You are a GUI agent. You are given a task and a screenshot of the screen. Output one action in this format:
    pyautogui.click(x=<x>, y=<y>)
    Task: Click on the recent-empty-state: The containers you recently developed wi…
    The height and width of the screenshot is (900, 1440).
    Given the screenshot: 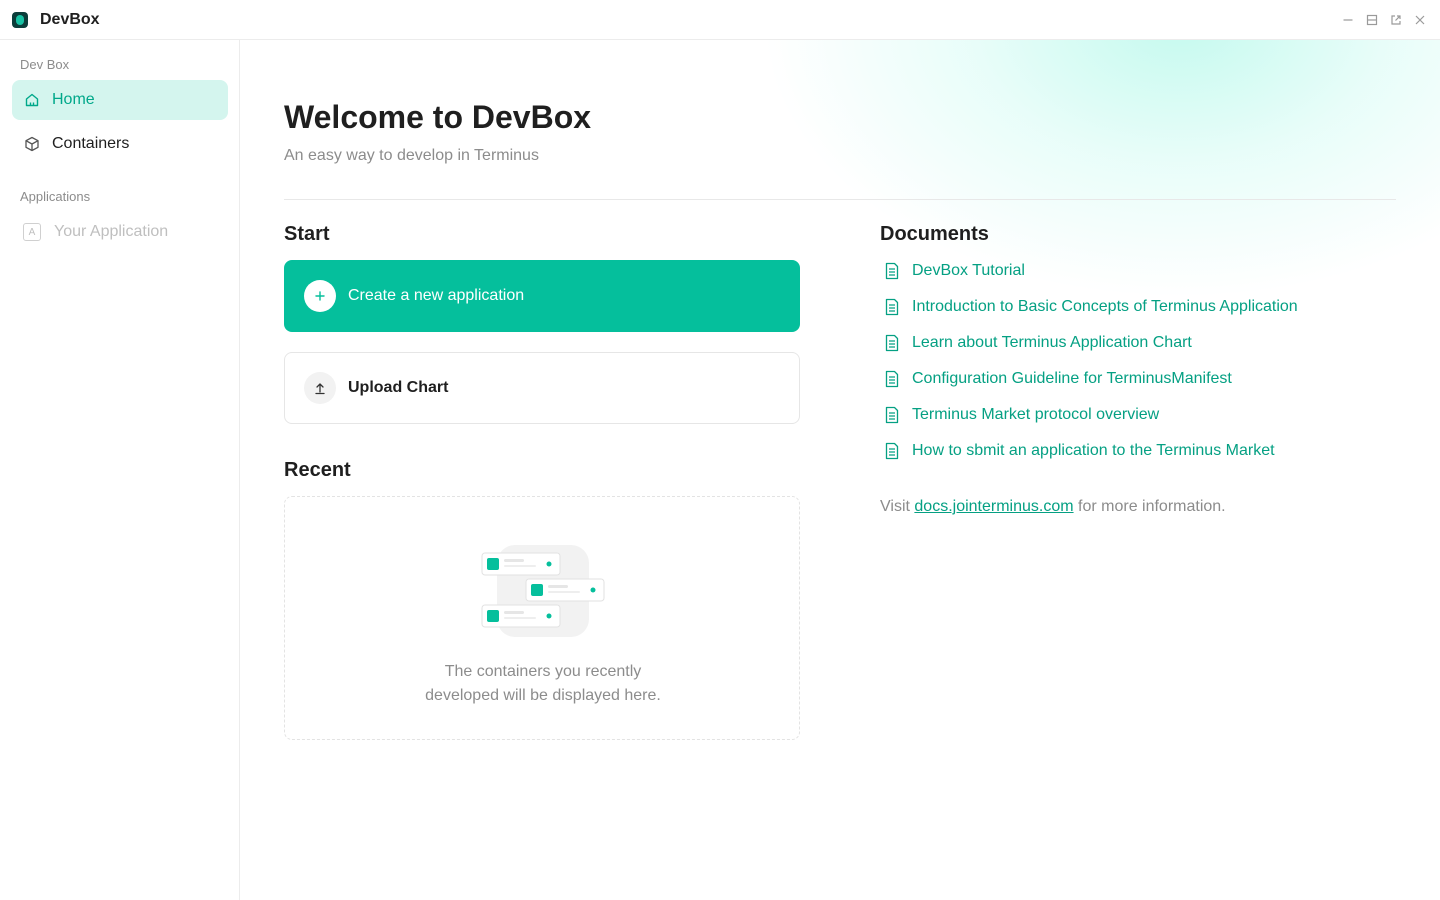 What is the action you would take?
    pyautogui.click(x=542, y=618)
    